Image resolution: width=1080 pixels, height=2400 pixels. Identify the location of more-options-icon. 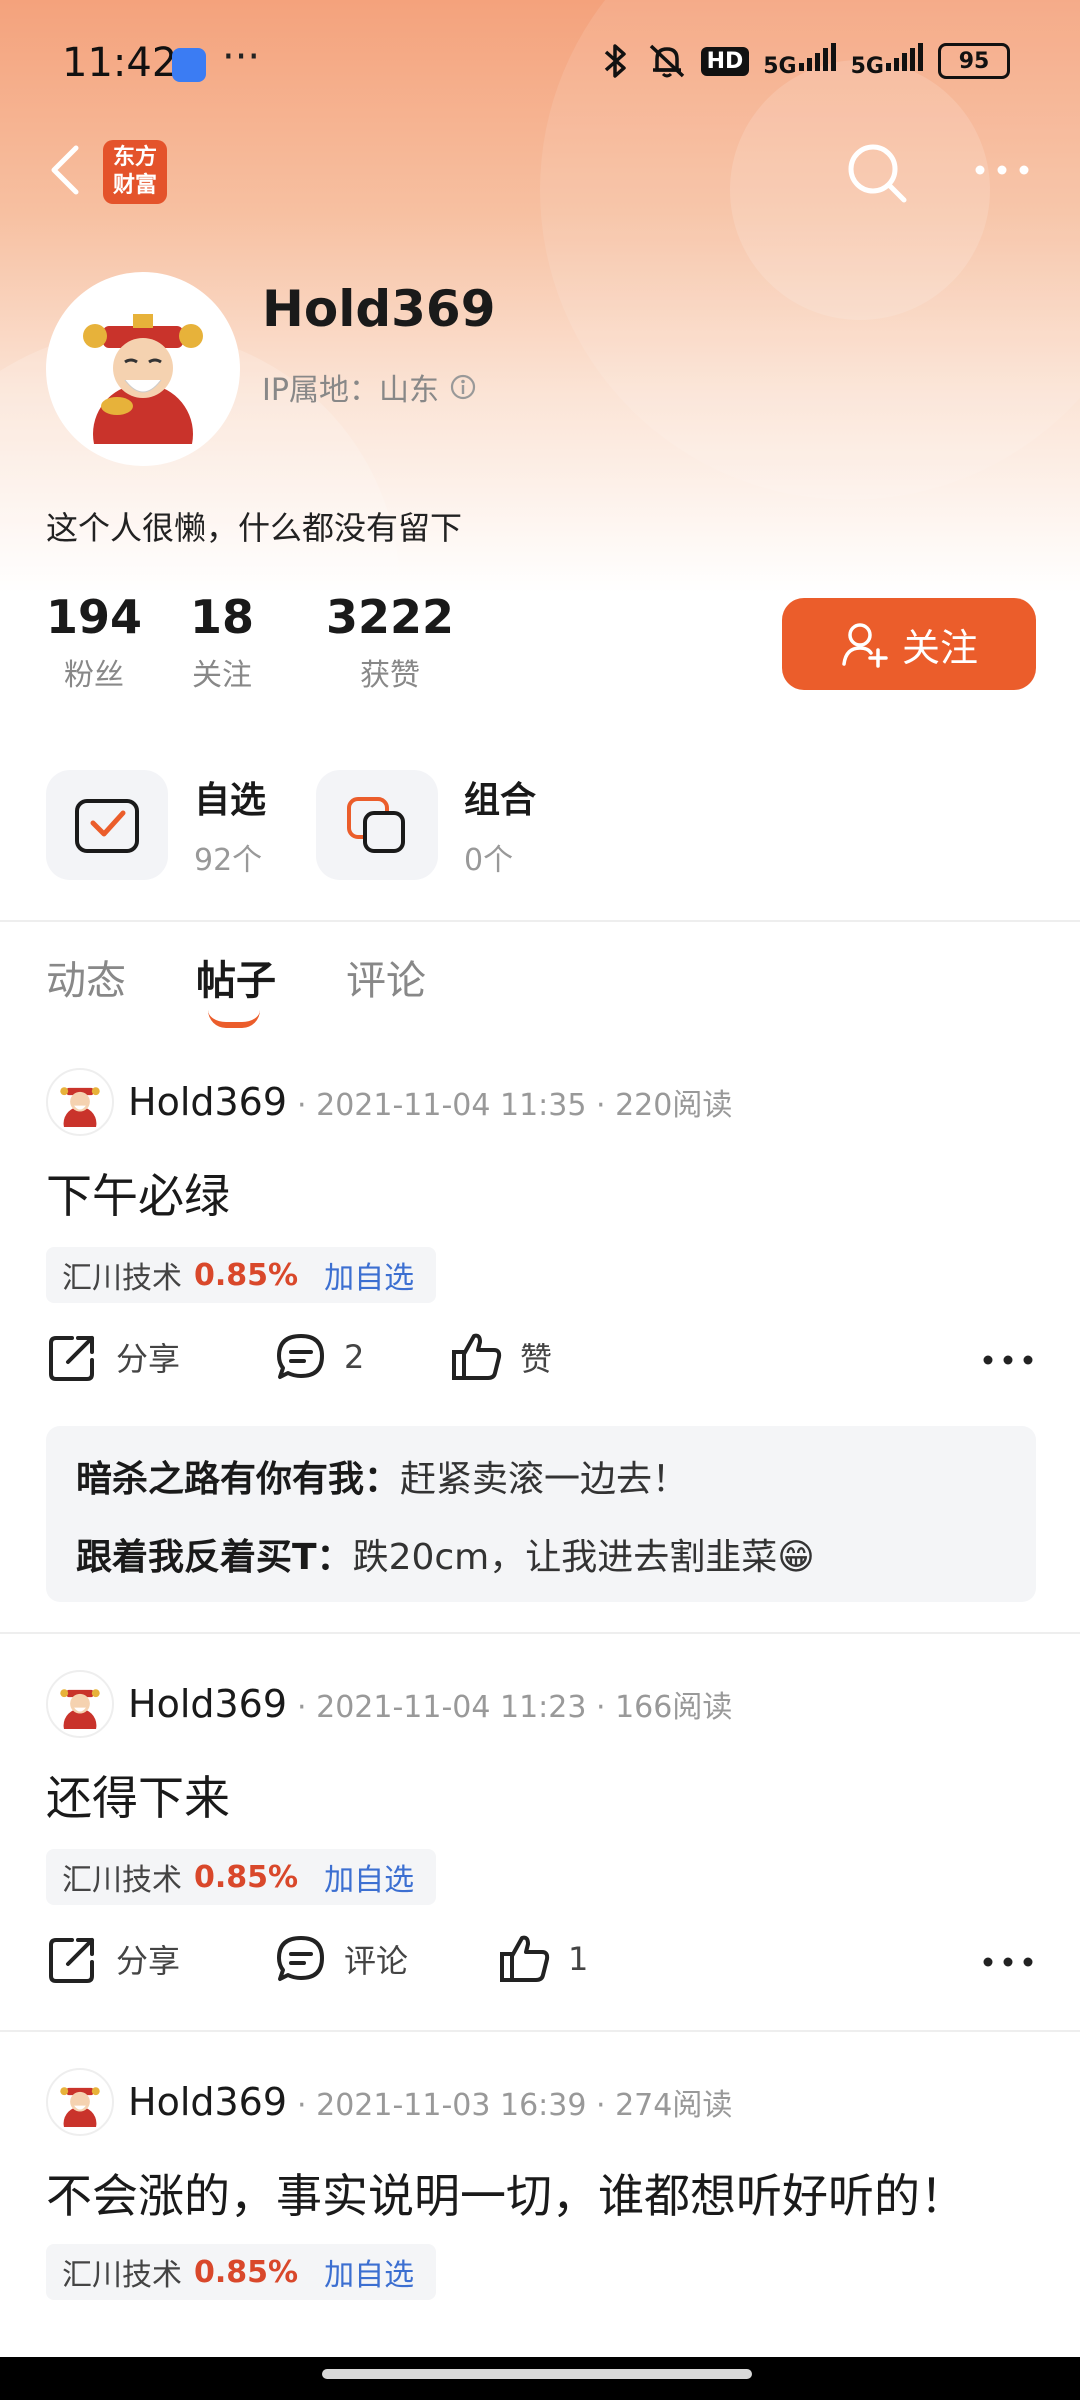
(1002, 170).